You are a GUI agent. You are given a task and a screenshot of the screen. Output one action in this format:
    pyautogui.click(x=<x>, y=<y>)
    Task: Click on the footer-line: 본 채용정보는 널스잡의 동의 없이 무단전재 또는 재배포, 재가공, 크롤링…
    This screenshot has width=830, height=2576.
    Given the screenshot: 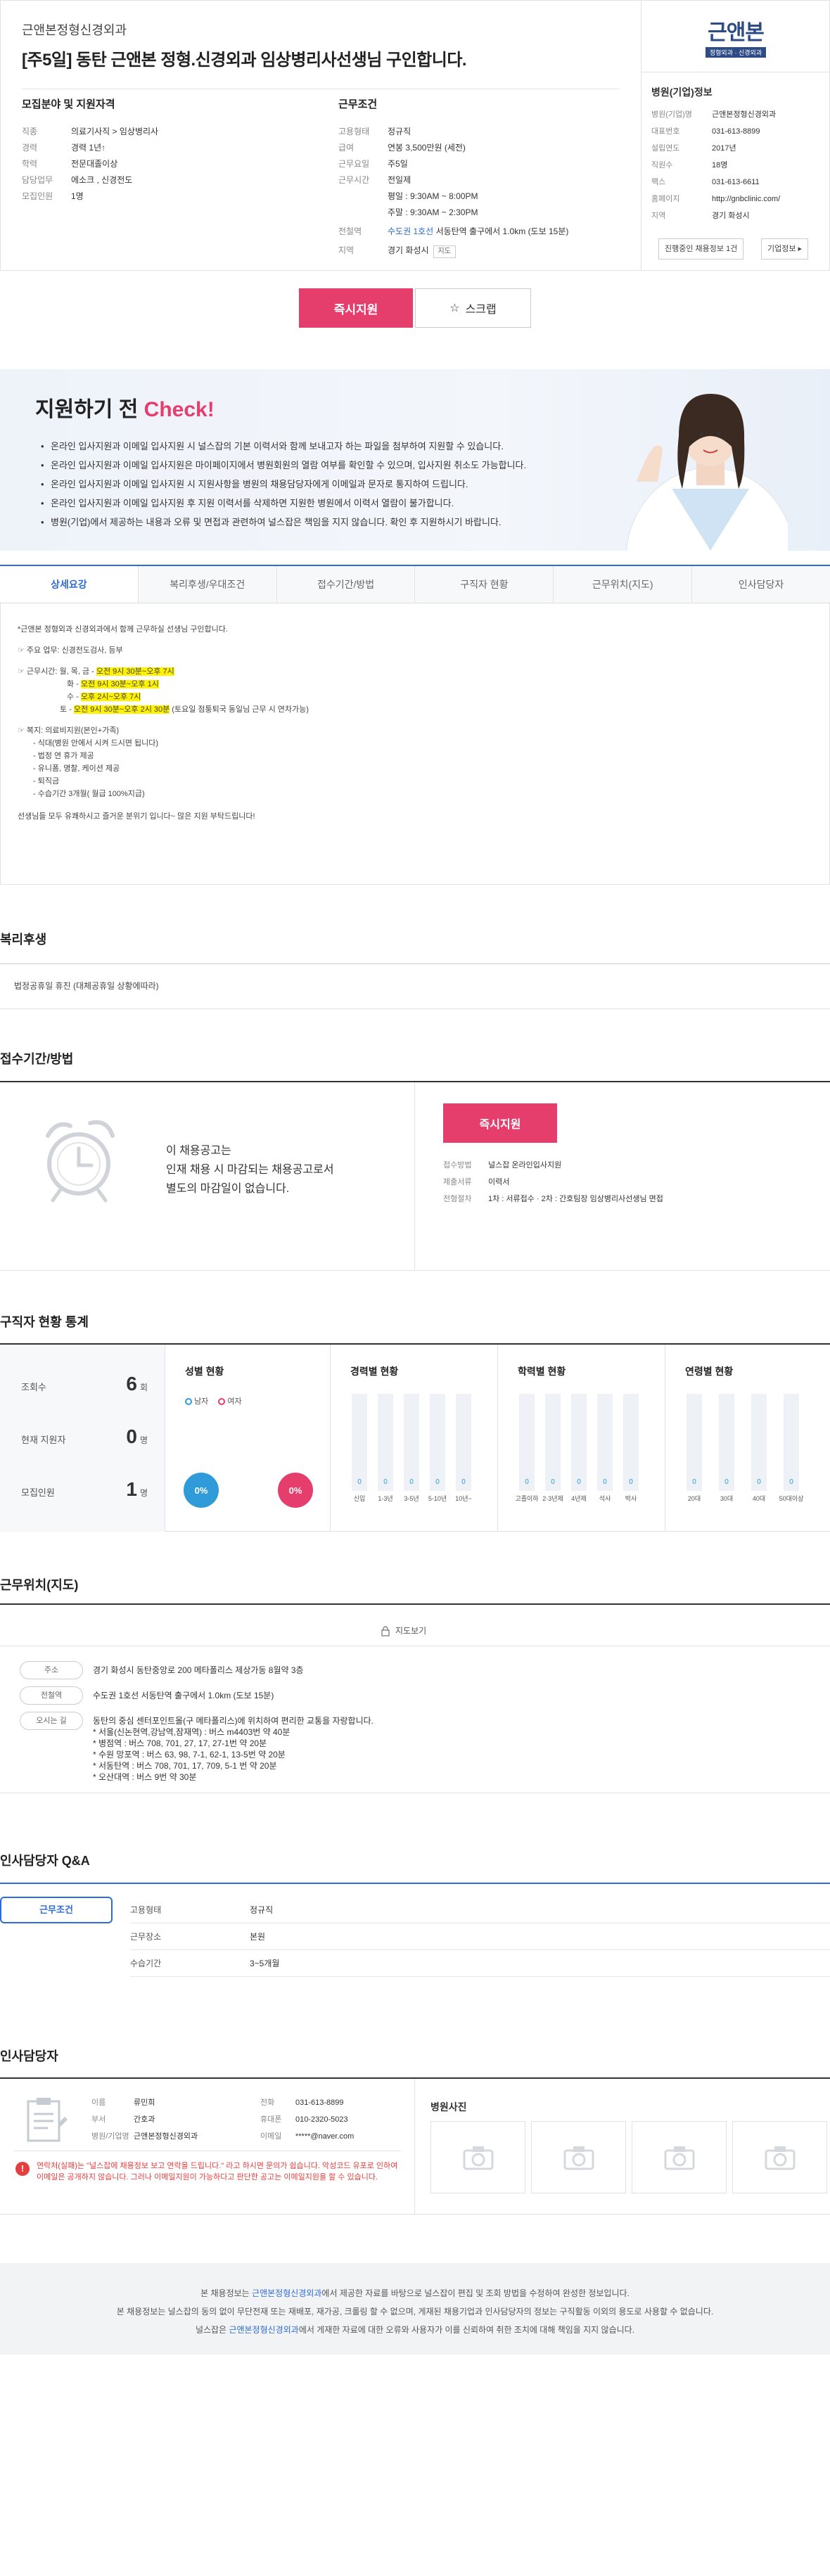 What is the action you would take?
    pyautogui.click(x=415, y=2312)
    